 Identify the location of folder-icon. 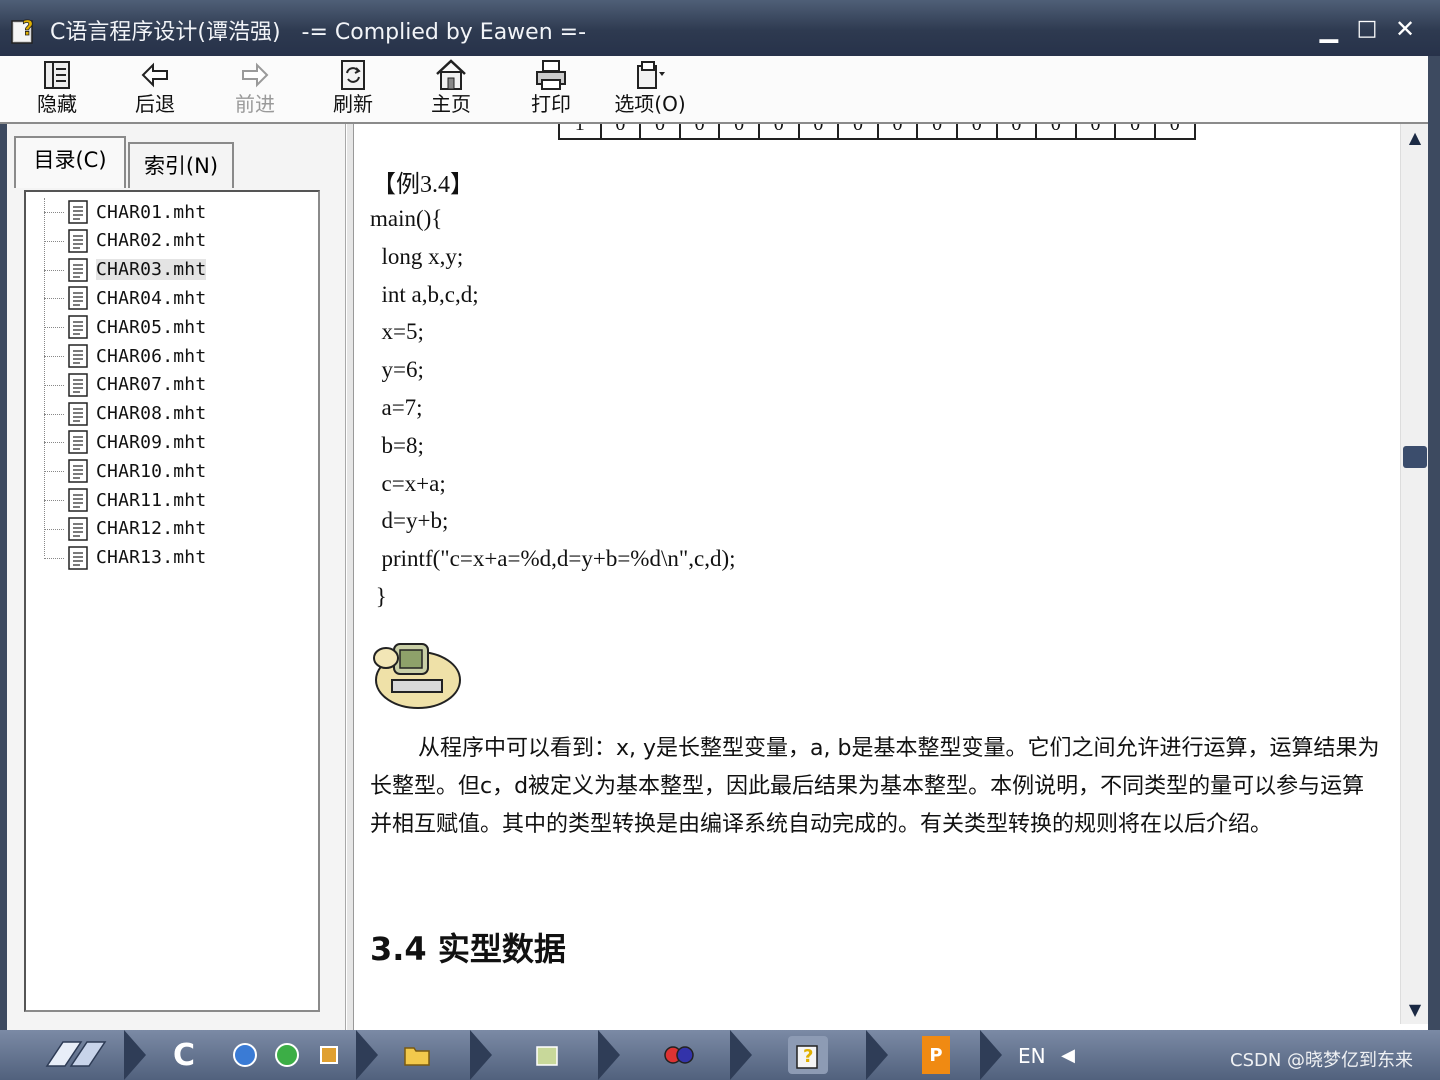
(417, 1055).